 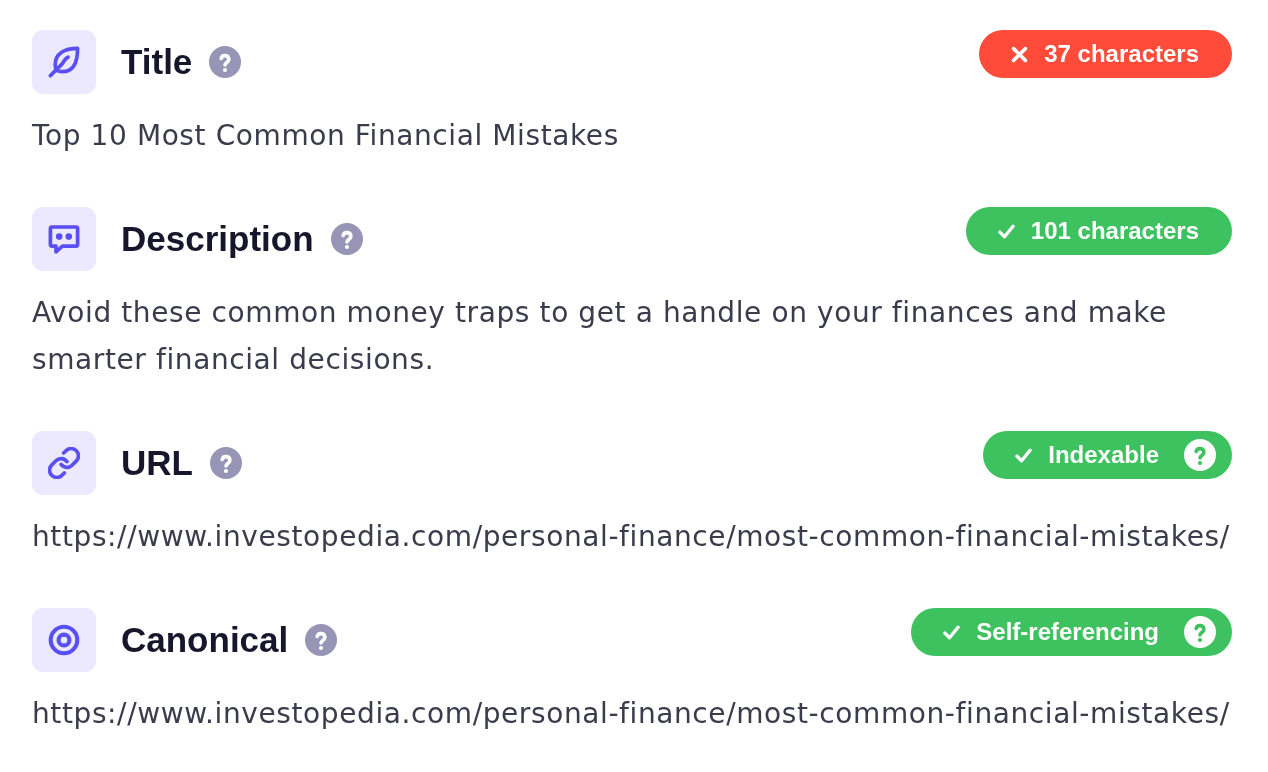 I want to click on section-heading: Canonical, so click(x=205, y=640).